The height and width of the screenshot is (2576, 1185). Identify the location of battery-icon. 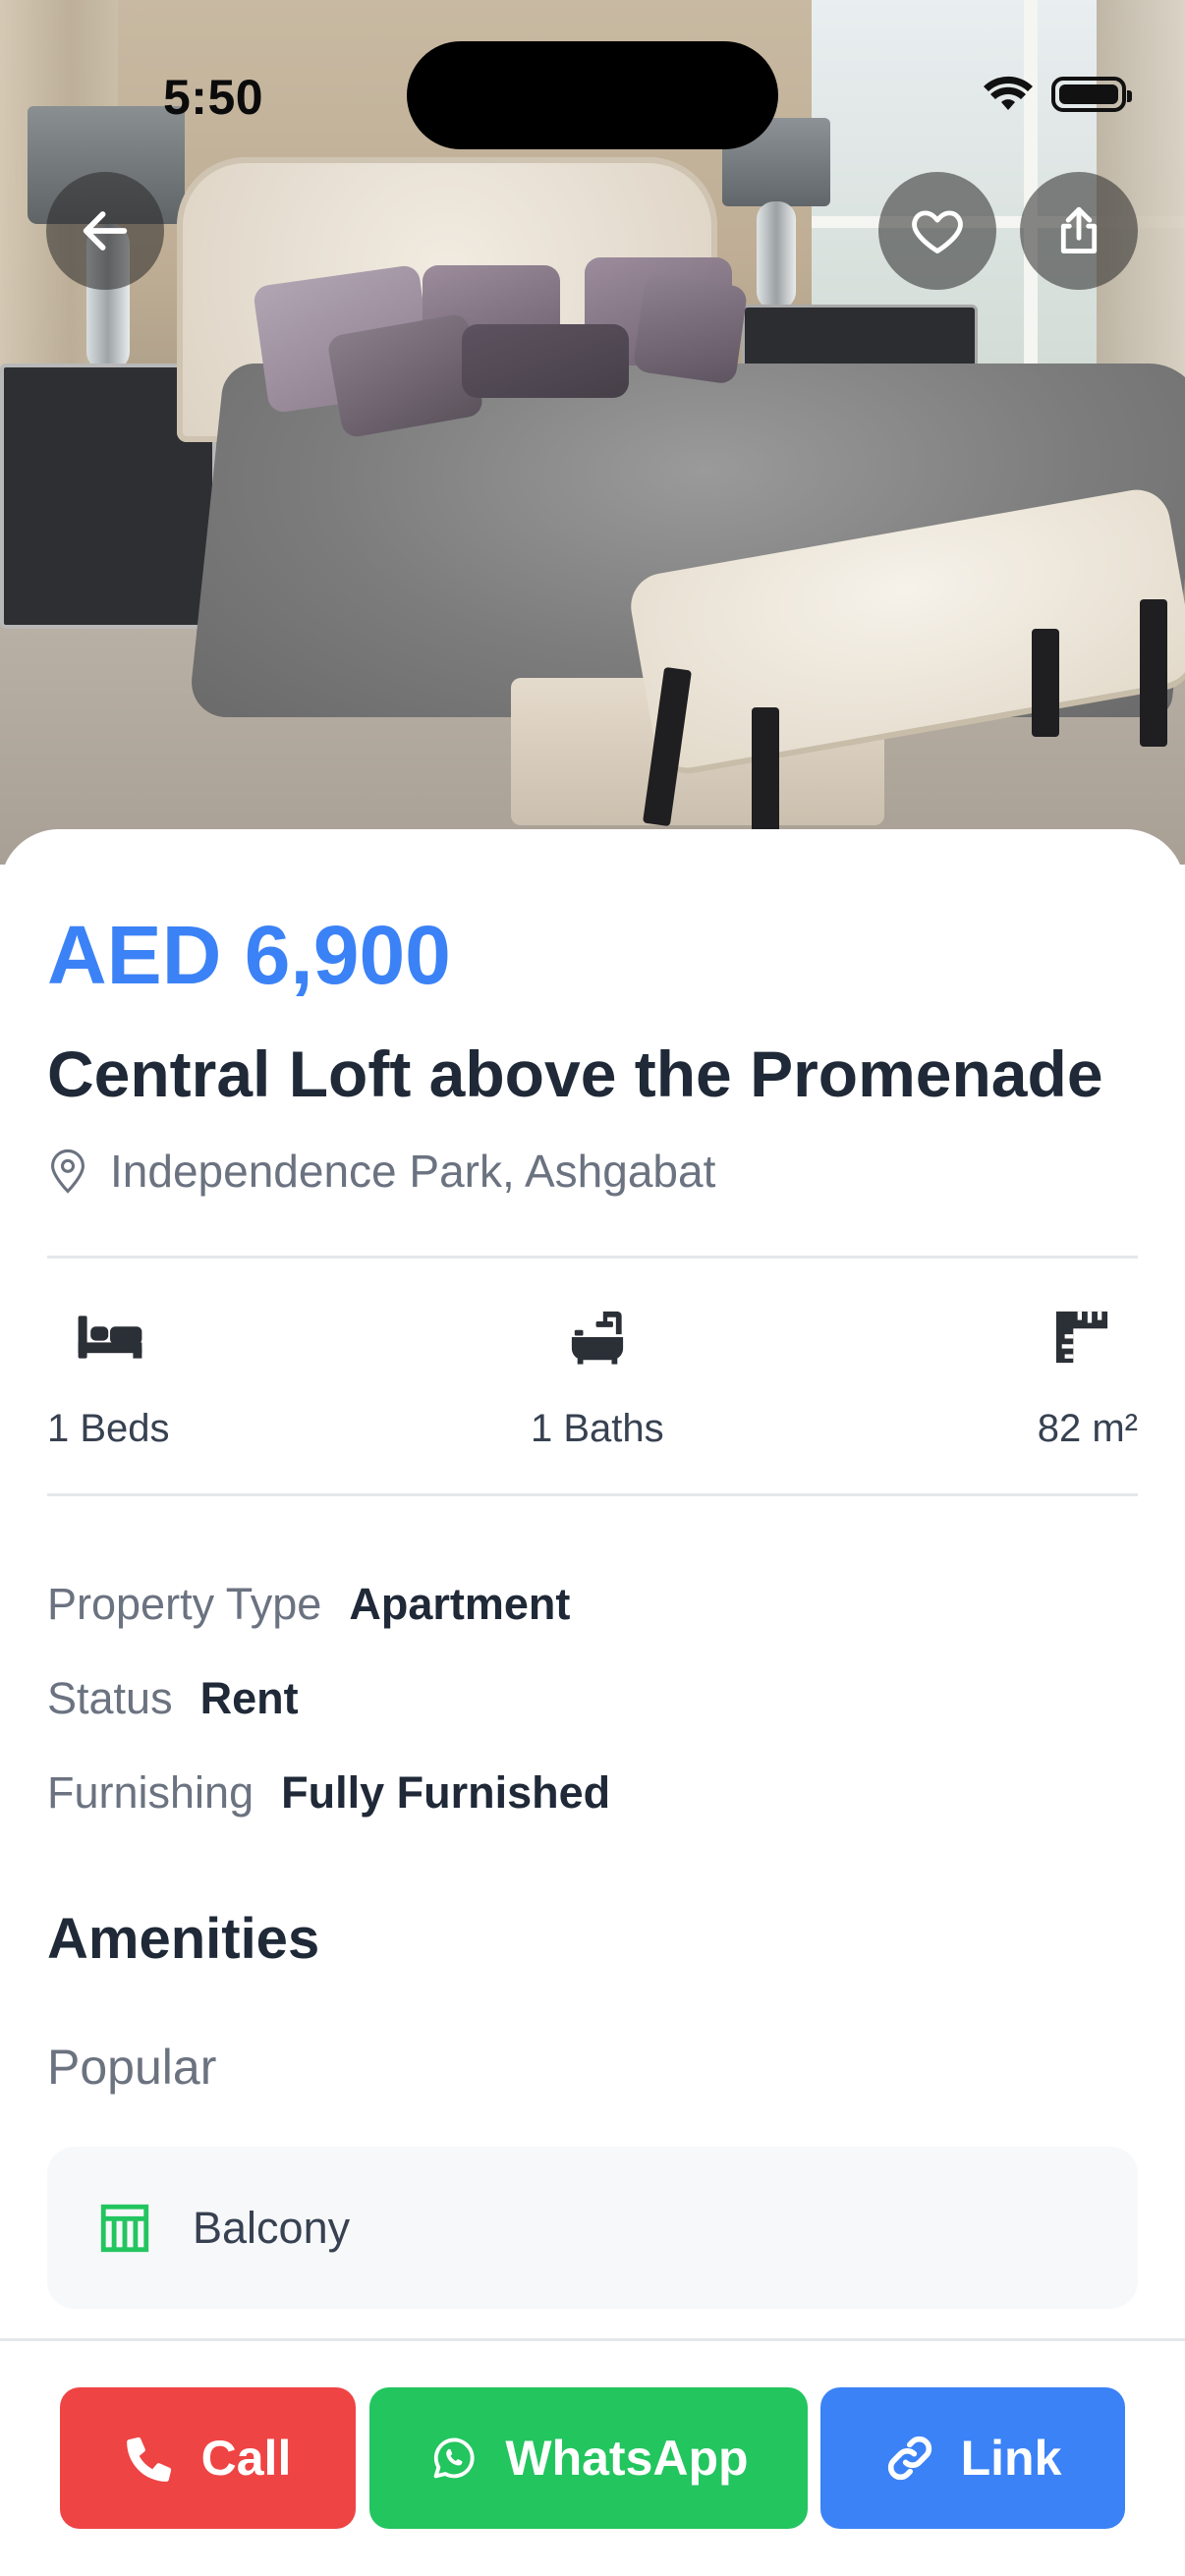
(1092, 94).